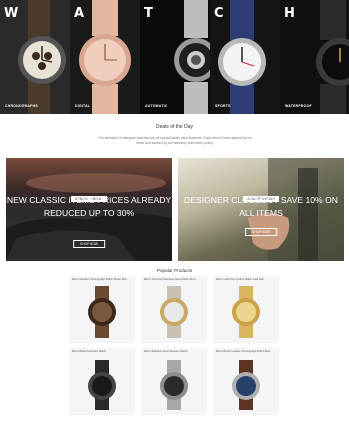  Describe the element at coordinates (35, 57) in the screenshot. I see `category-panel-chronographs: W Chronographs` at that location.